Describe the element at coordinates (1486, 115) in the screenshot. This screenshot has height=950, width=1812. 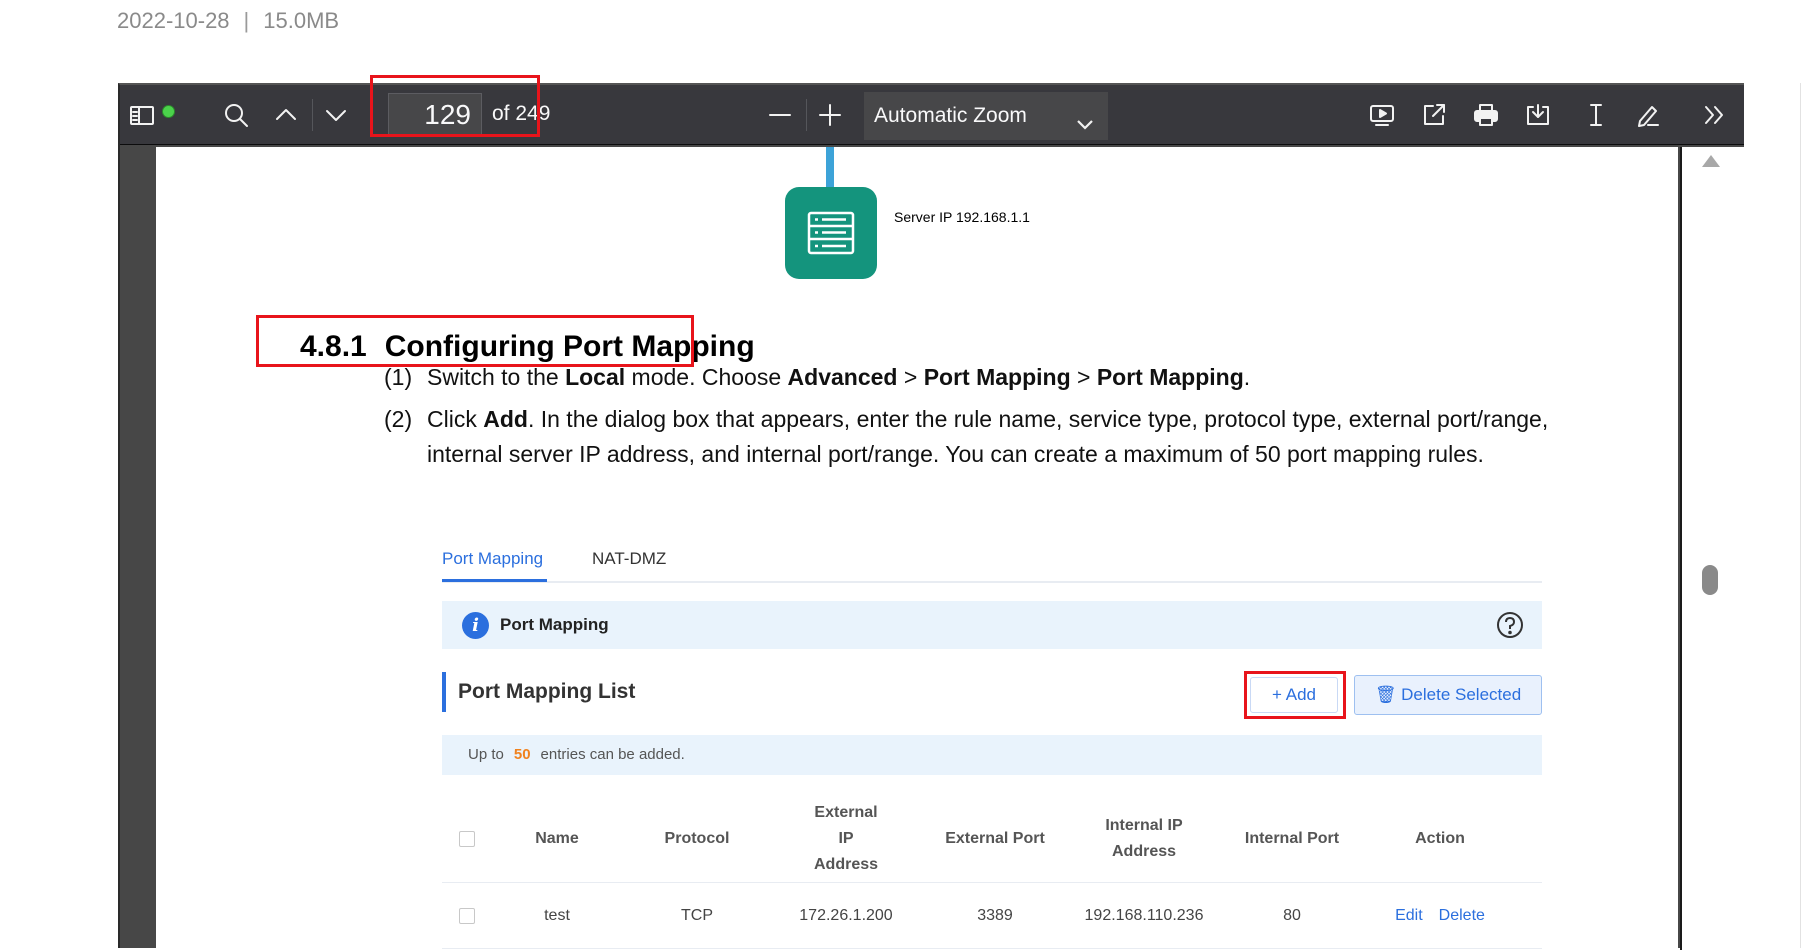
I see `print-icon` at that location.